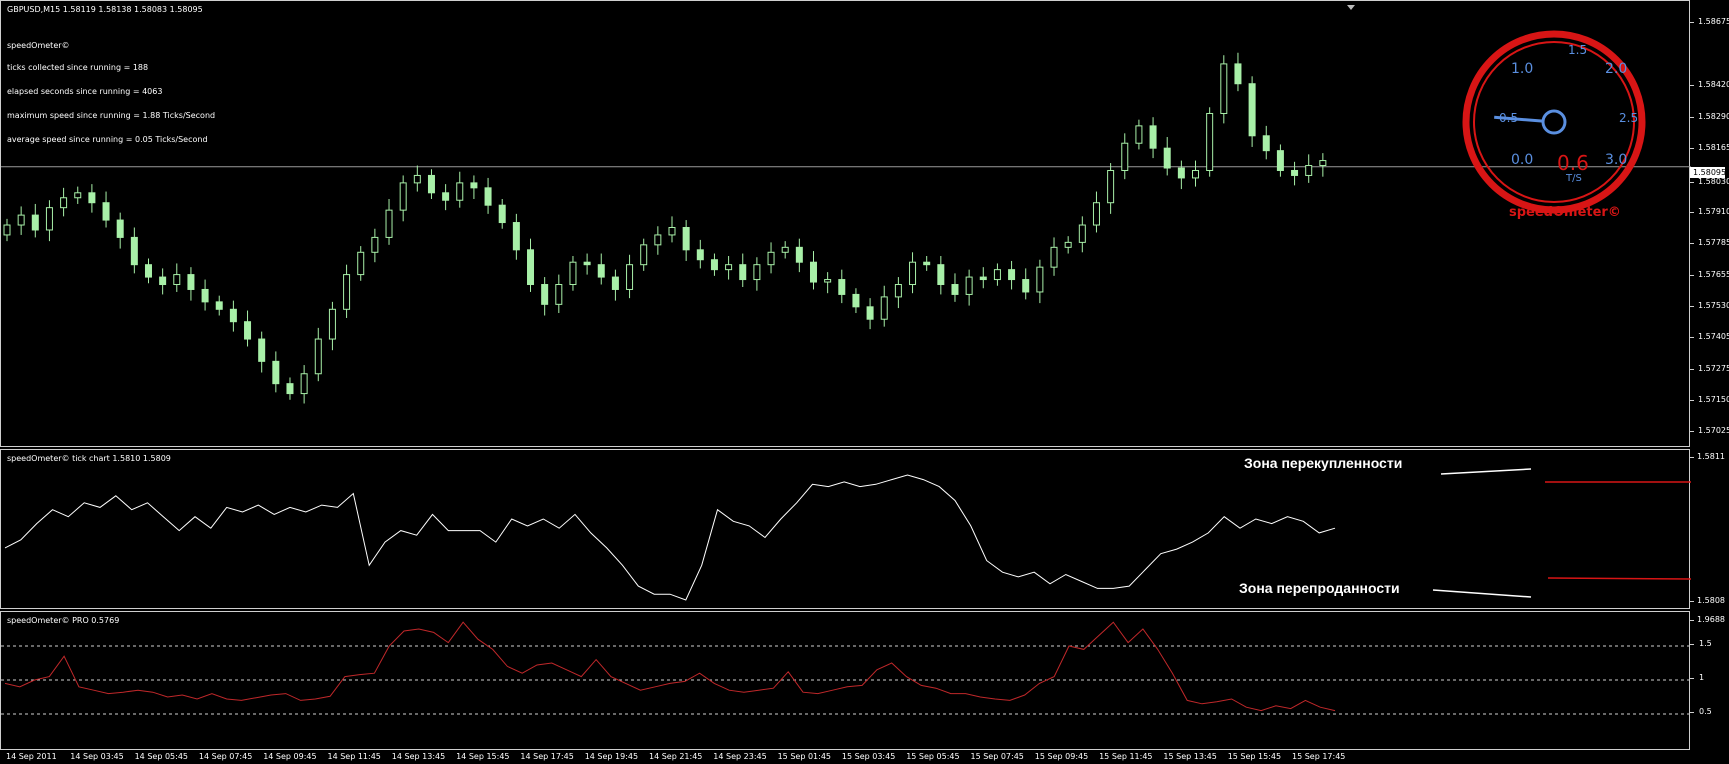 This screenshot has height=764, width=1729. Describe the element at coordinates (1319, 588) in the screenshot. I see `zone-oversold-label: Зона перепроданности` at that location.